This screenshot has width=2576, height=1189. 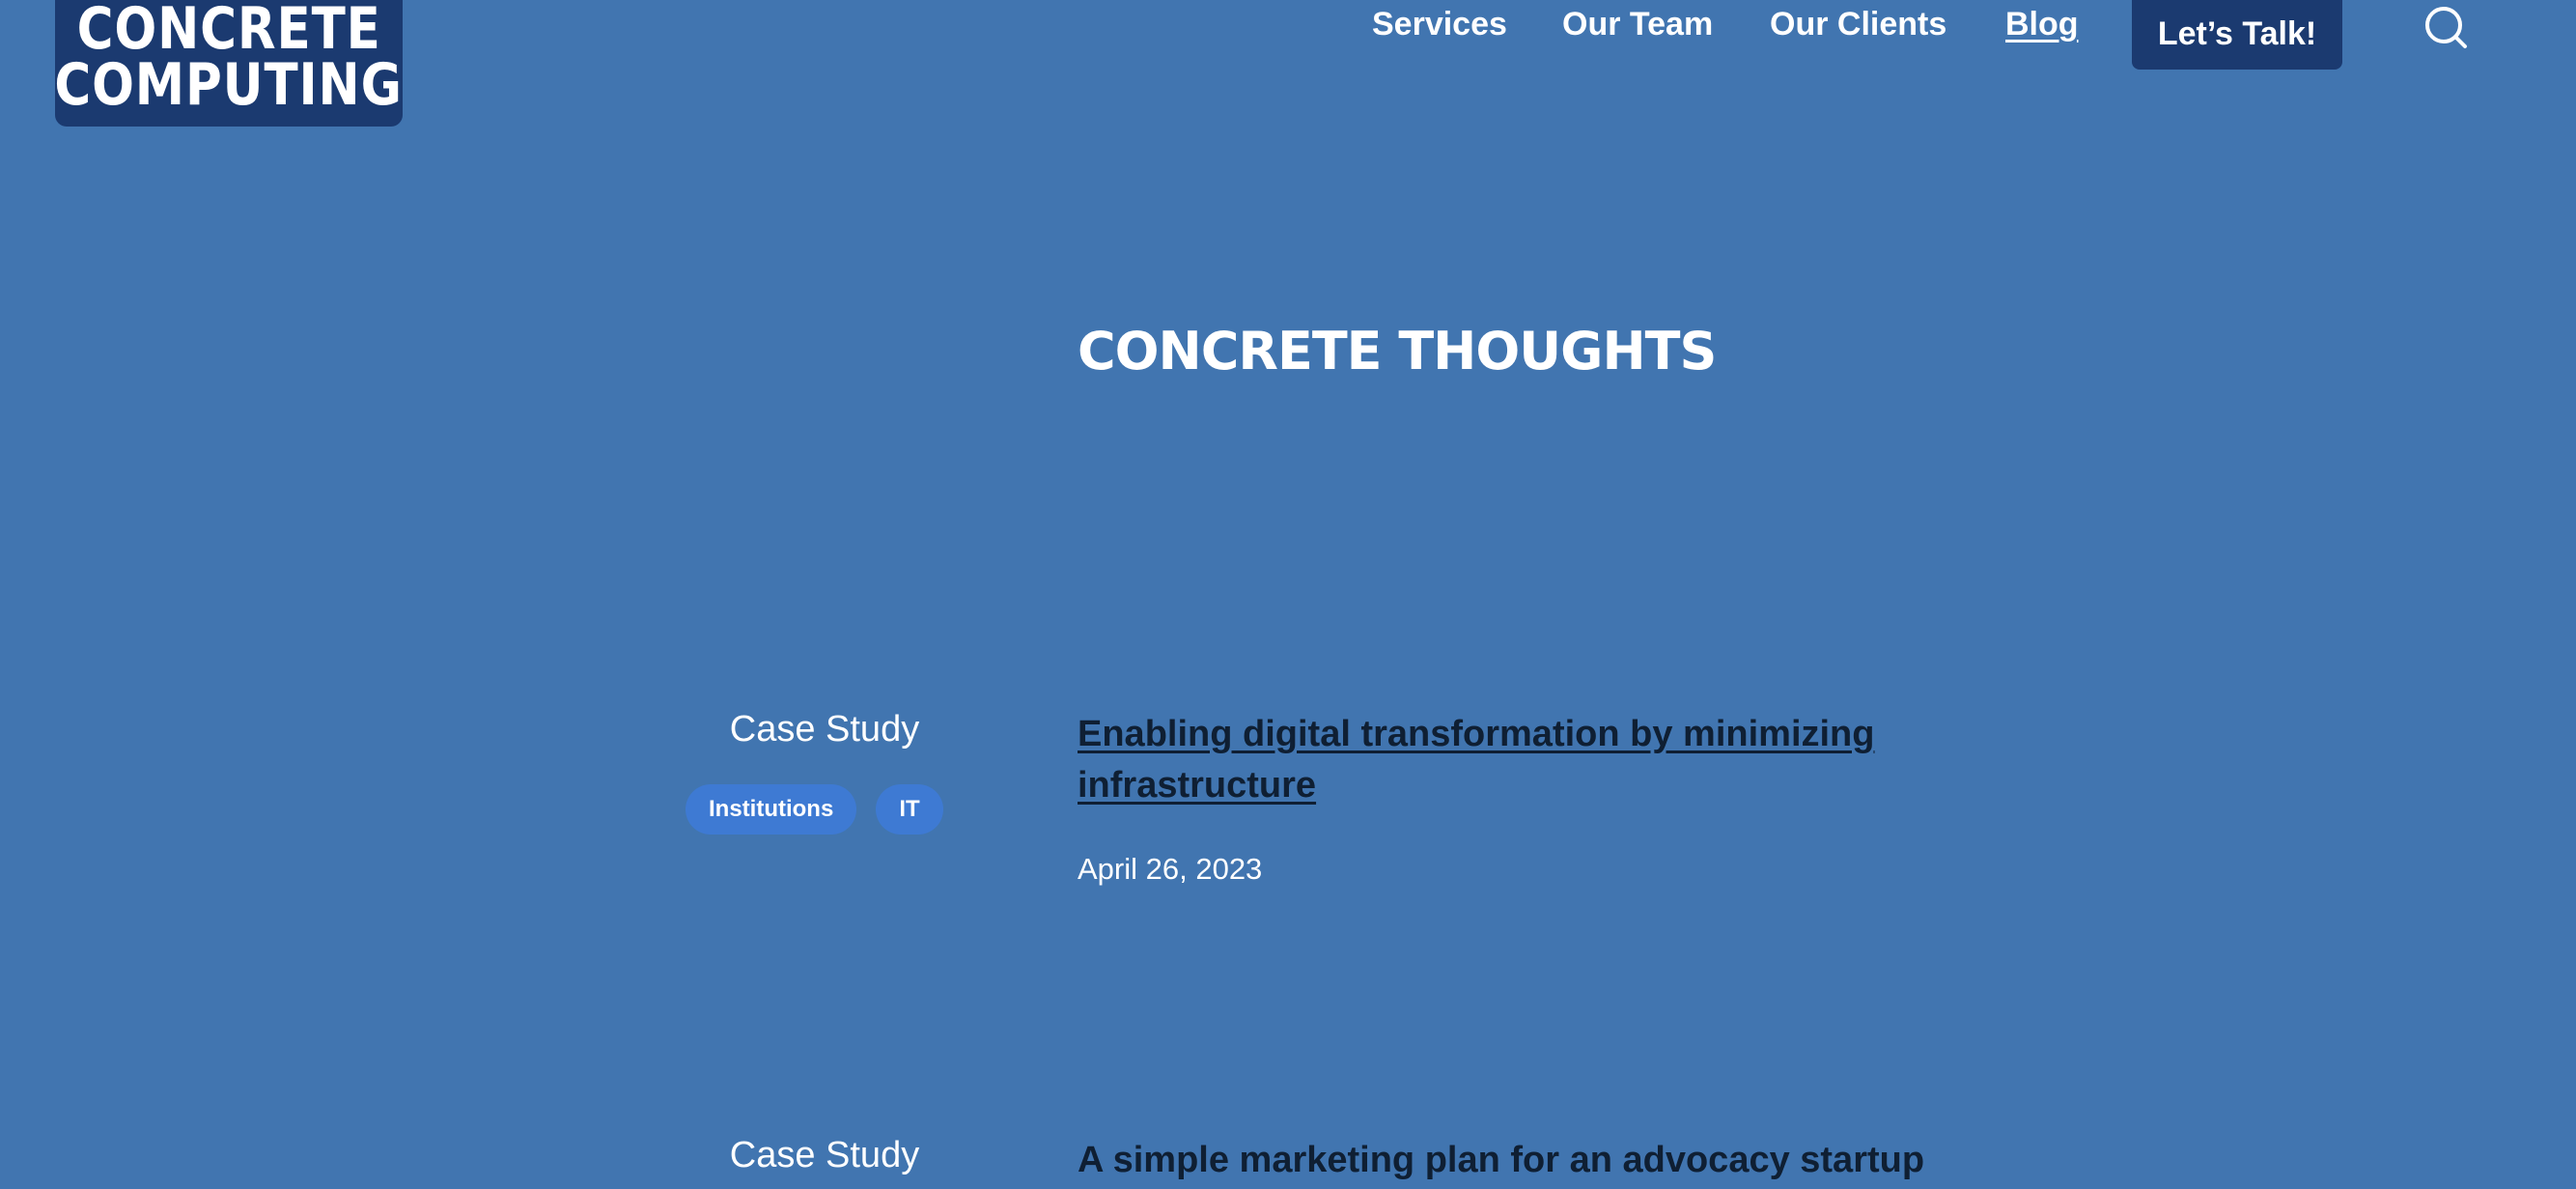 I want to click on lets-talk-button: Let’s Talk!, so click(x=2237, y=35).